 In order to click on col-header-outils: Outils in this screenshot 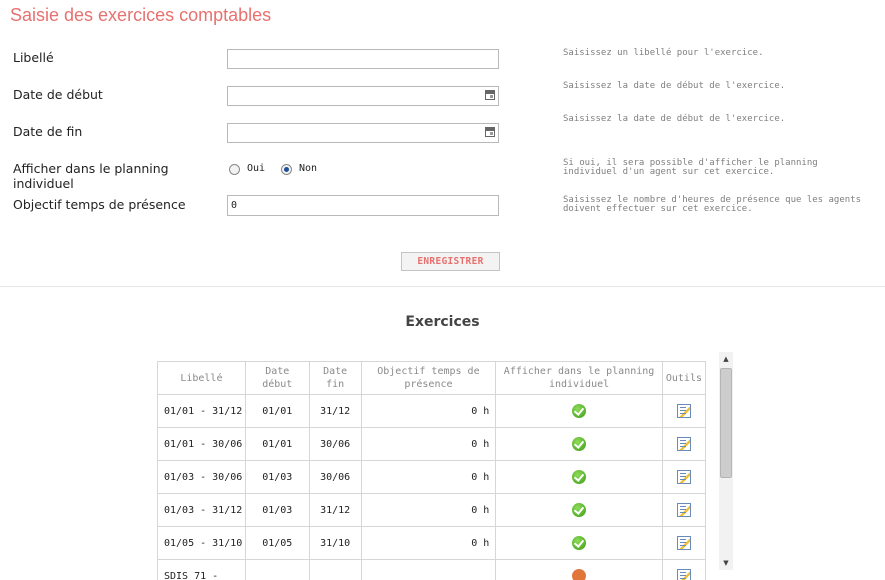, I will do `click(683, 378)`.